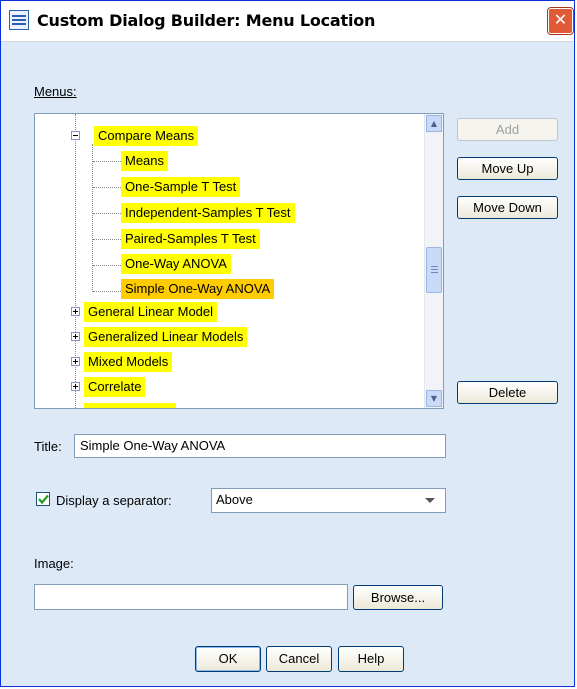 This screenshot has height=689, width=577. I want to click on tree-item-one-sample-t-test: One-Sample T Test, so click(181, 187).